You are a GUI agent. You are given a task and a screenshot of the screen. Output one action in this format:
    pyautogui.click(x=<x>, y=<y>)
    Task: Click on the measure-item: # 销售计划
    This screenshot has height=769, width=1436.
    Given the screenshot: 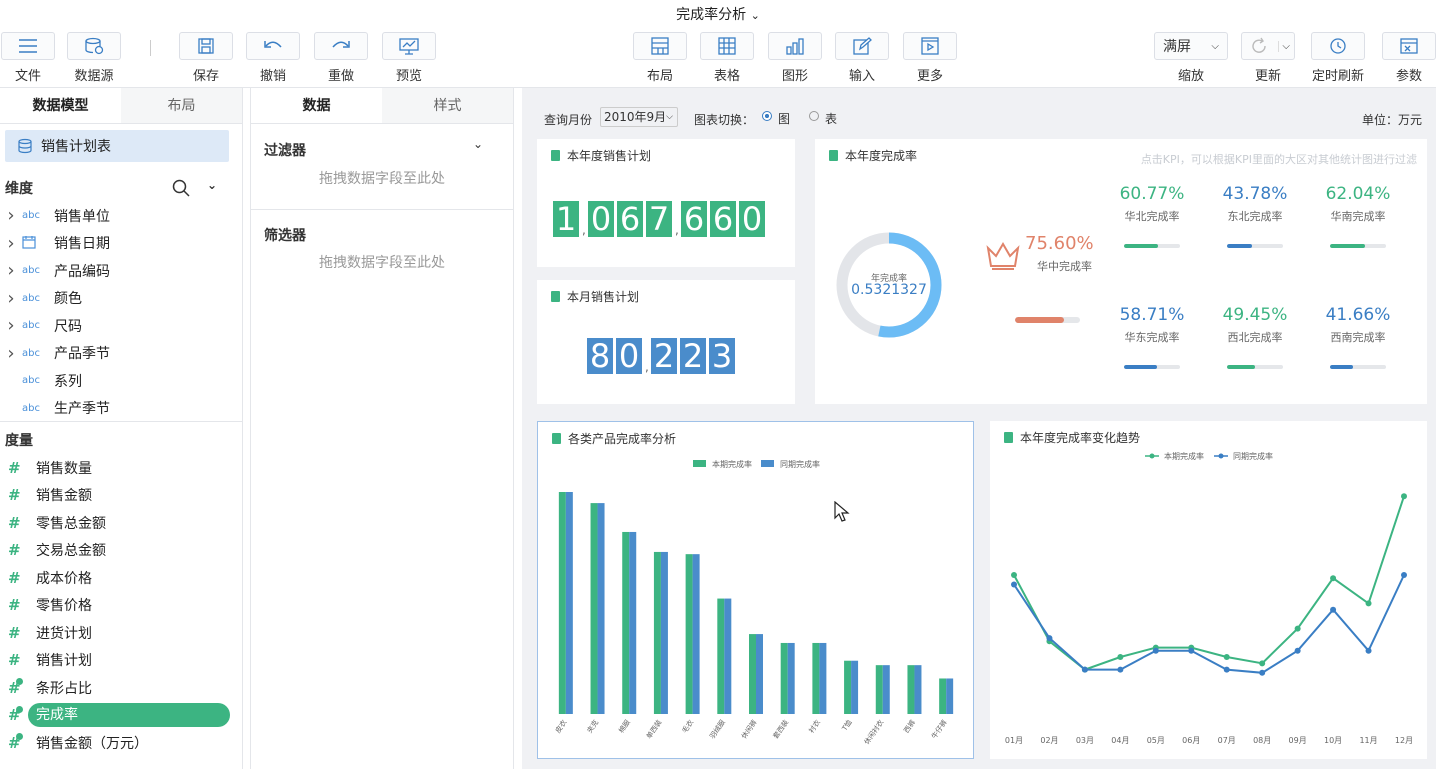 What is the action you would take?
    pyautogui.click(x=121, y=661)
    